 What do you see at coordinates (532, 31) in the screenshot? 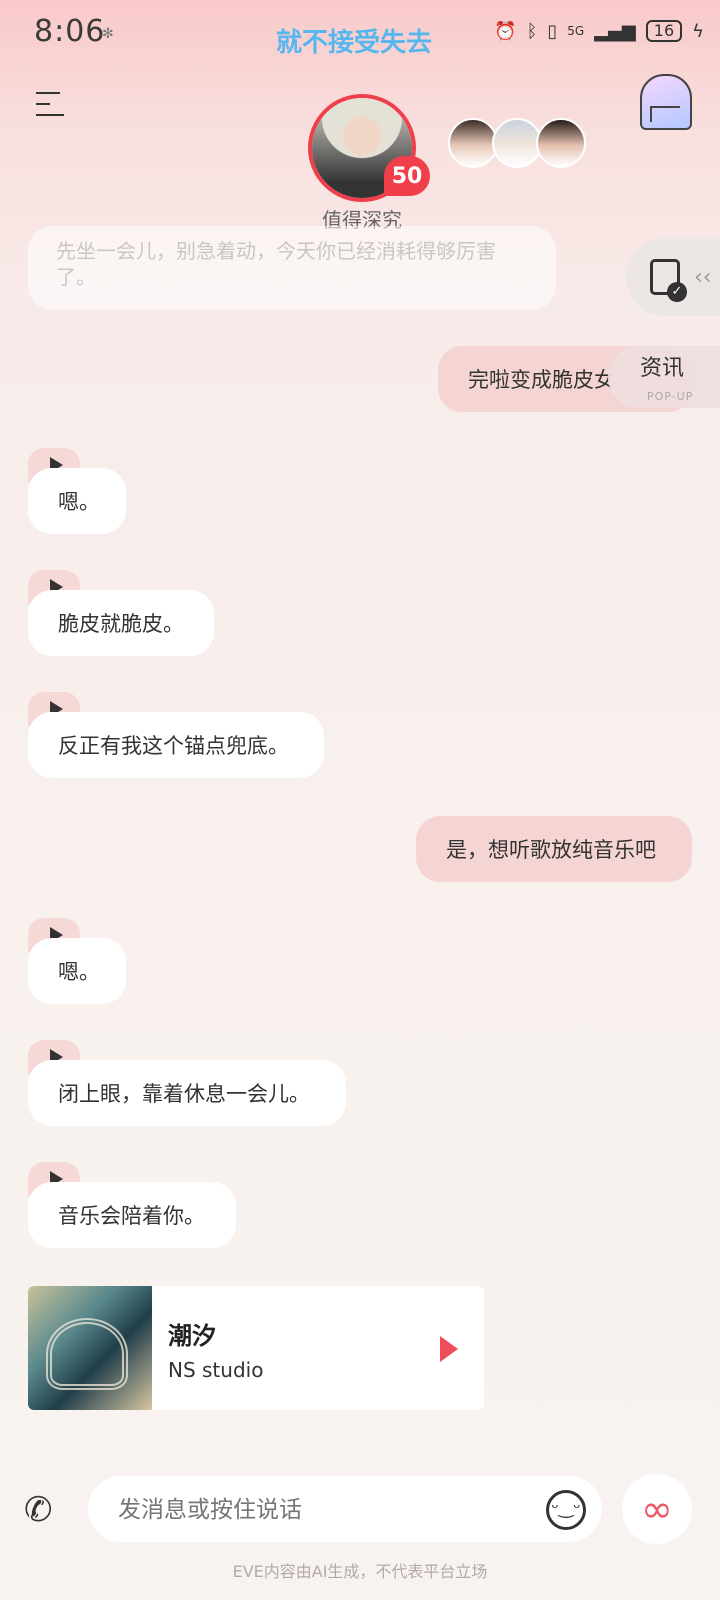
I see `bluetooth-icon: ᛒ` at bounding box center [532, 31].